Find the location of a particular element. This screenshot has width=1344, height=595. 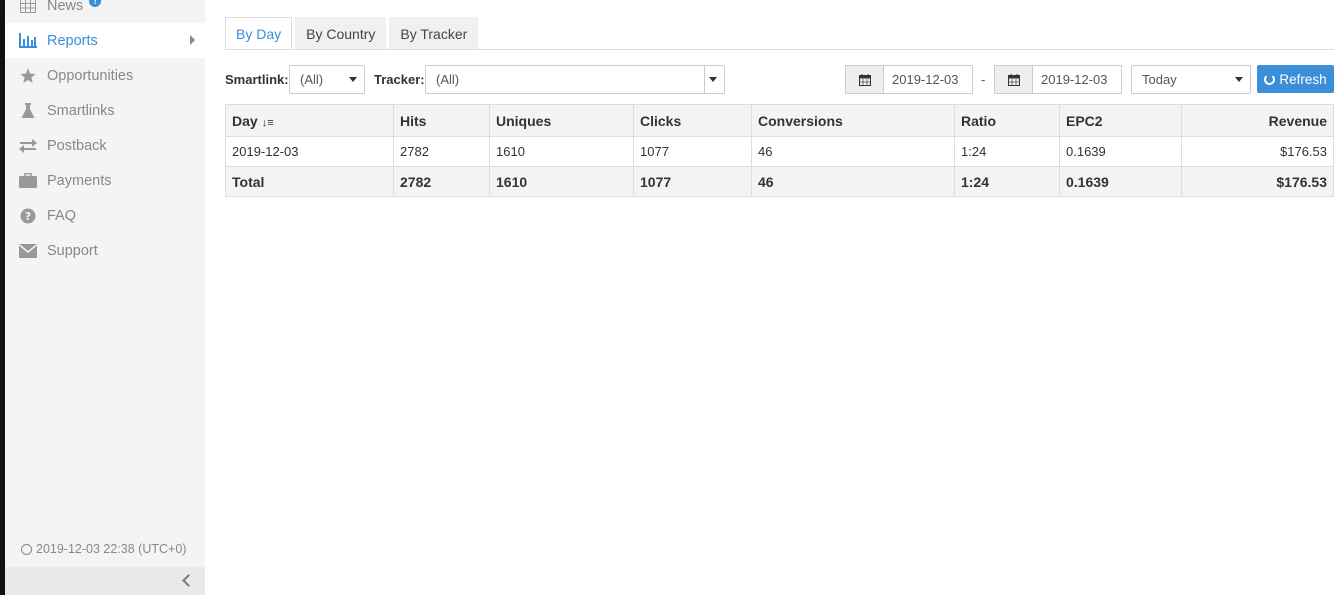

date-to-input: 2019-12-03 is located at coordinates (1077, 79).